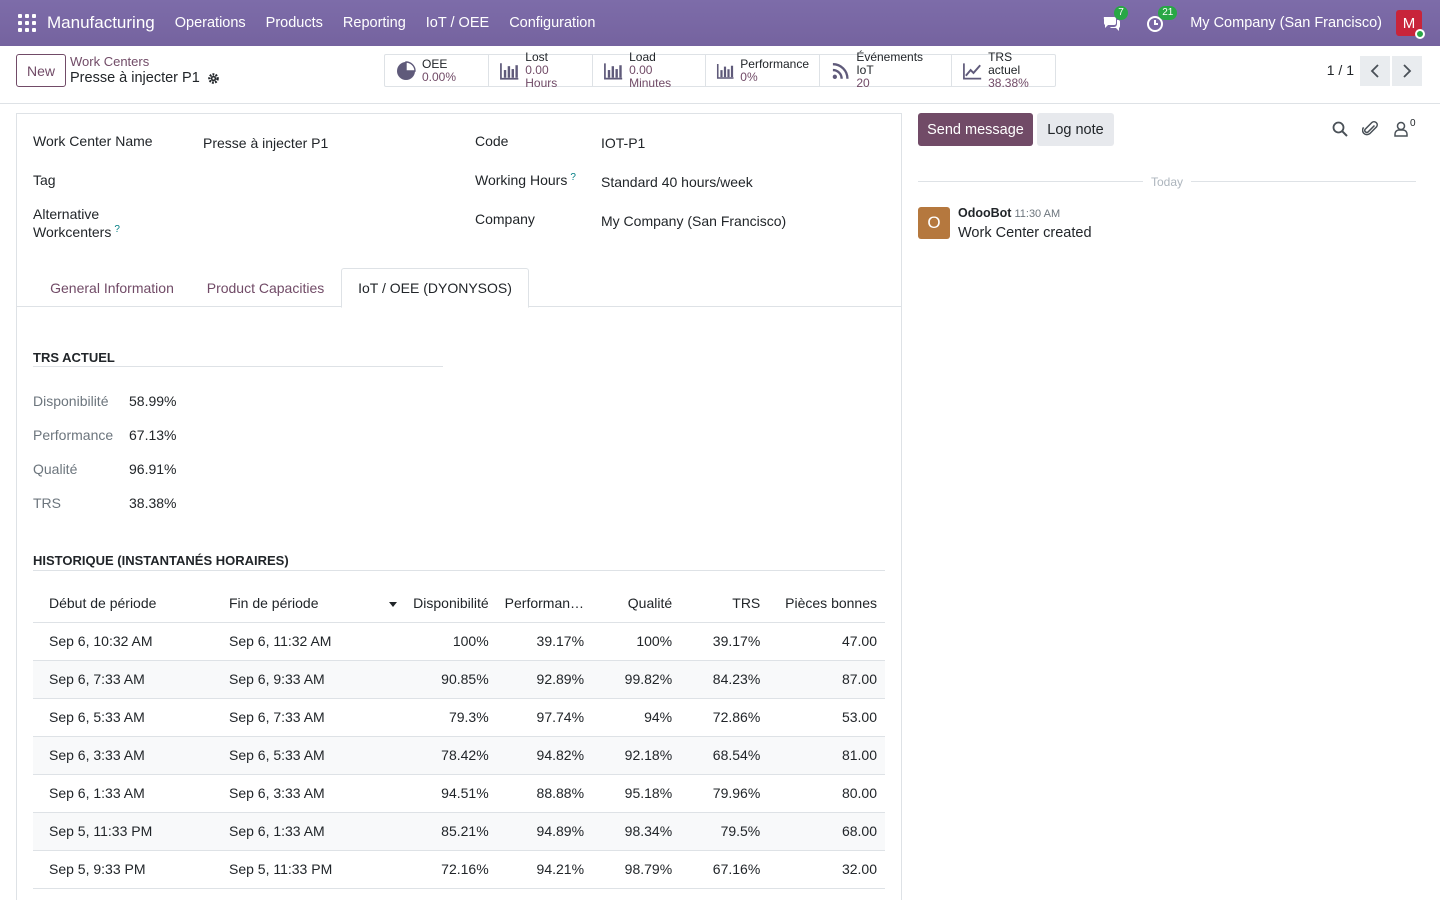  Describe the element at coordinates (636, 603) in the screenshot. I see `col-qualite: Qualité` at that location.